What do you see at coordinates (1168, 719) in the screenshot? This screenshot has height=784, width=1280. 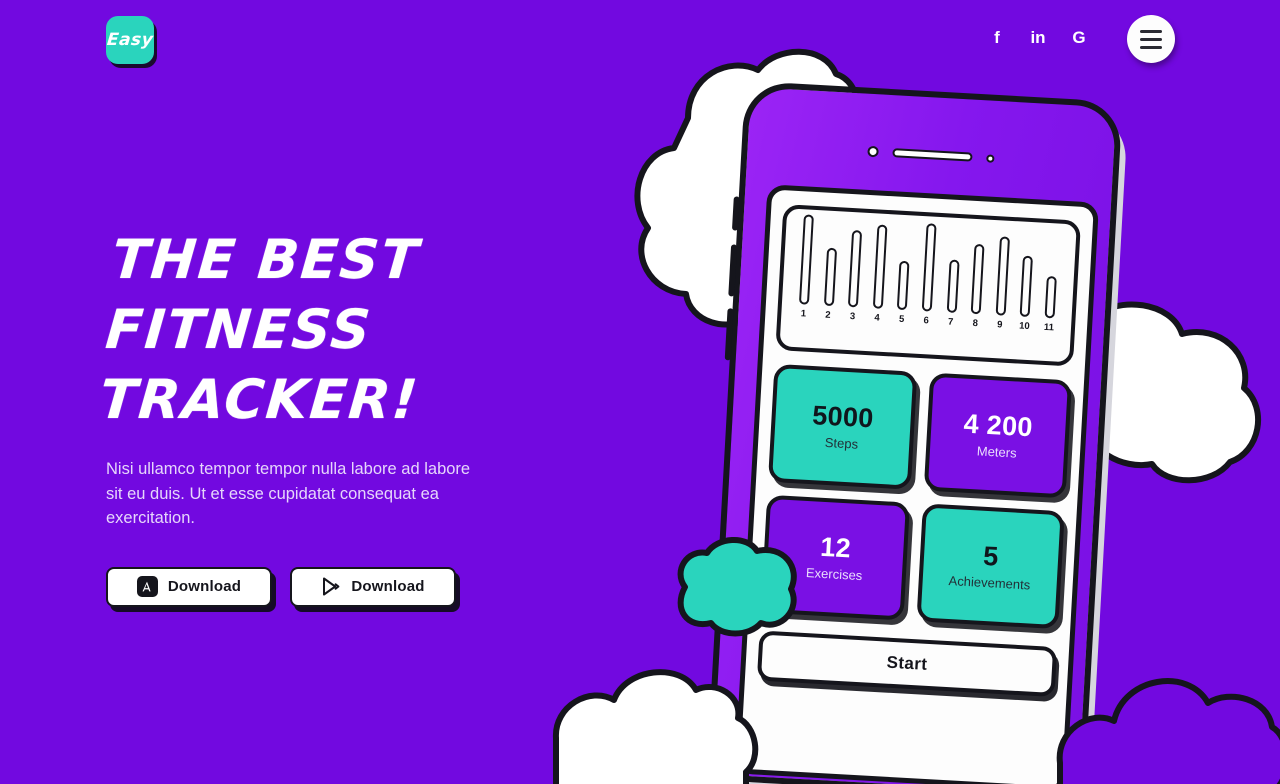 I see `cloud-purple-bottom-right` at bounding box center [1168, 719].